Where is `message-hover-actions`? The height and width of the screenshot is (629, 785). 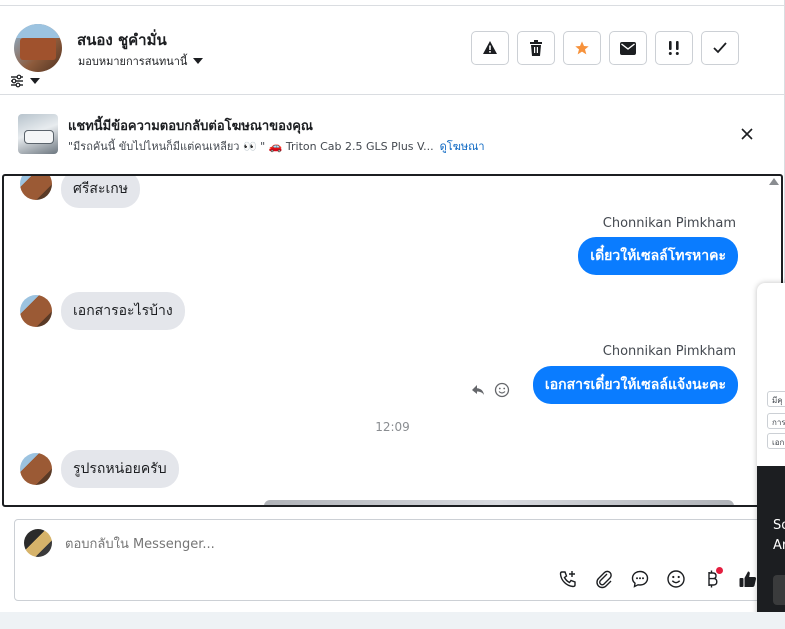 message-hover-actions is located at coordinates (490, 390).